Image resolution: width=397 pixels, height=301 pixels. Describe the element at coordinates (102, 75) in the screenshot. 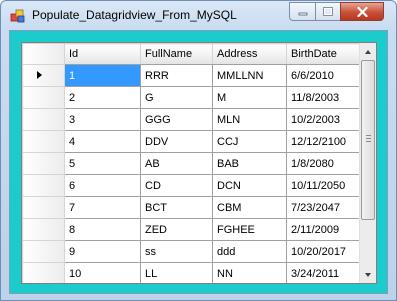

I see `cell-id: 1` at that location.